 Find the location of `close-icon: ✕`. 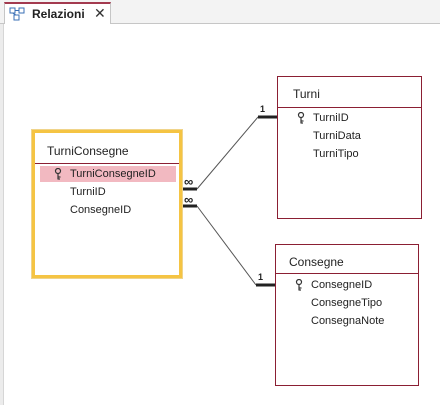

close-icon: ✕ is located at coordinates (100, 13).